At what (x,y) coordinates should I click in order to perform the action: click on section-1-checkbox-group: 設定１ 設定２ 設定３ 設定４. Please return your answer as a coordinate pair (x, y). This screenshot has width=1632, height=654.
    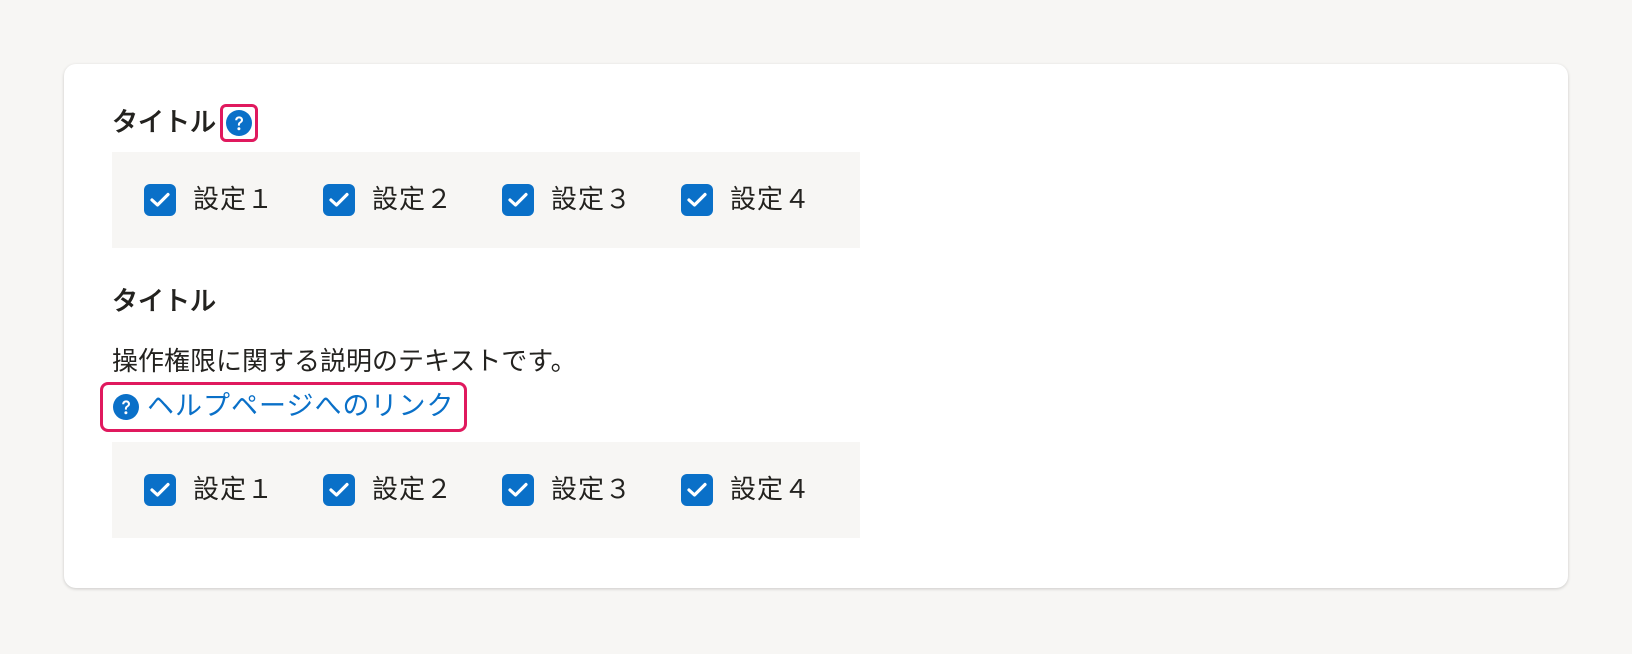
    Looking at the image, I should click on (486, 200).